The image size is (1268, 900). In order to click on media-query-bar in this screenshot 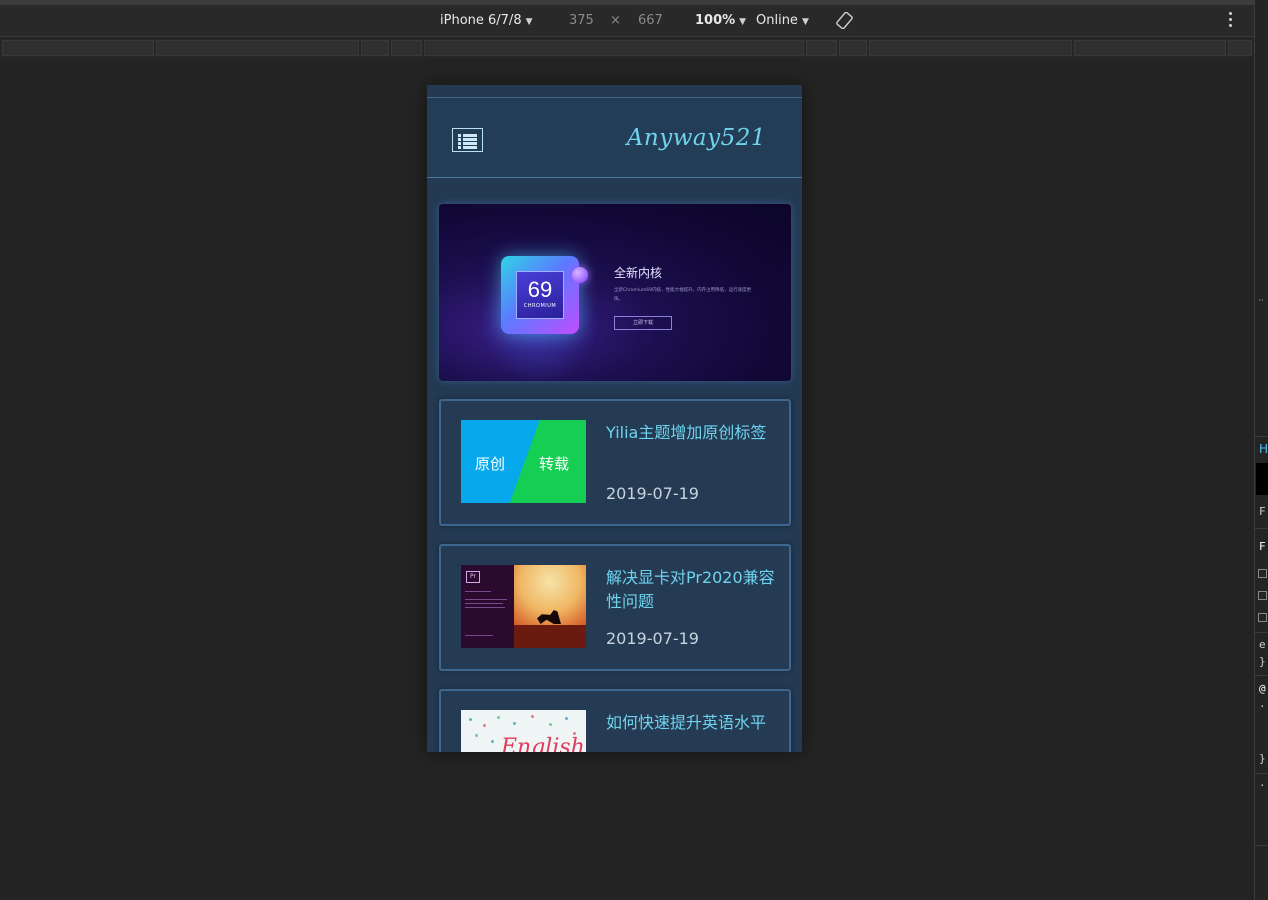, I will do `click(627, 48)`.